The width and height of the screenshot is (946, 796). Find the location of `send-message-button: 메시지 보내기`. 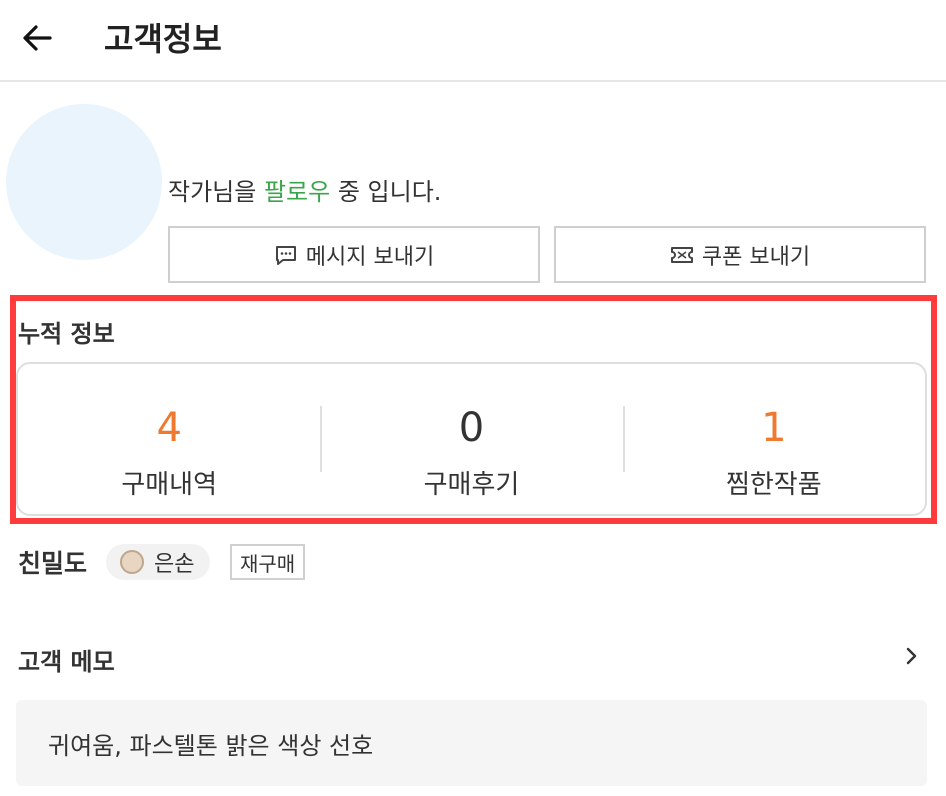

send-message-button: 메시지 보내기 is located at coordinates (354, 254).